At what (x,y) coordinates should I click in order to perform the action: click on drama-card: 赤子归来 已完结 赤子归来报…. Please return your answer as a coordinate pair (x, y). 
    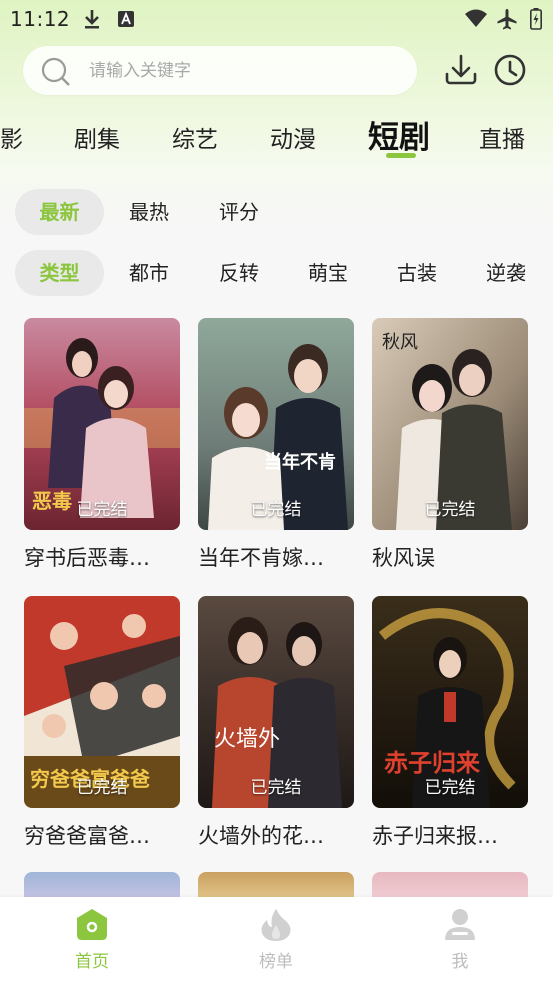
    Looking at the image, I should click on (450, 723).